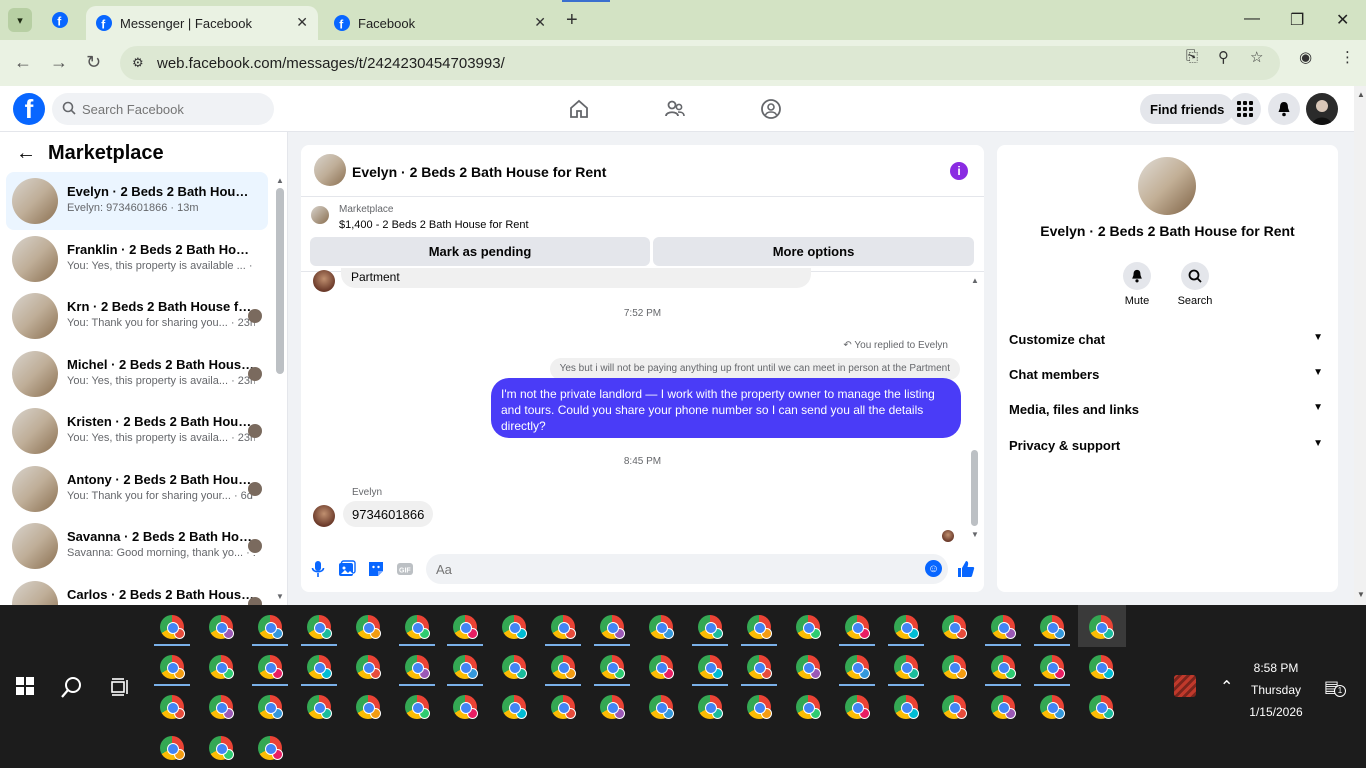 The image size is (1366, 768). Describe the element at coordinates (388, 514) in the screenshot. I see `their-message-bubble: 9734601866` at that location.